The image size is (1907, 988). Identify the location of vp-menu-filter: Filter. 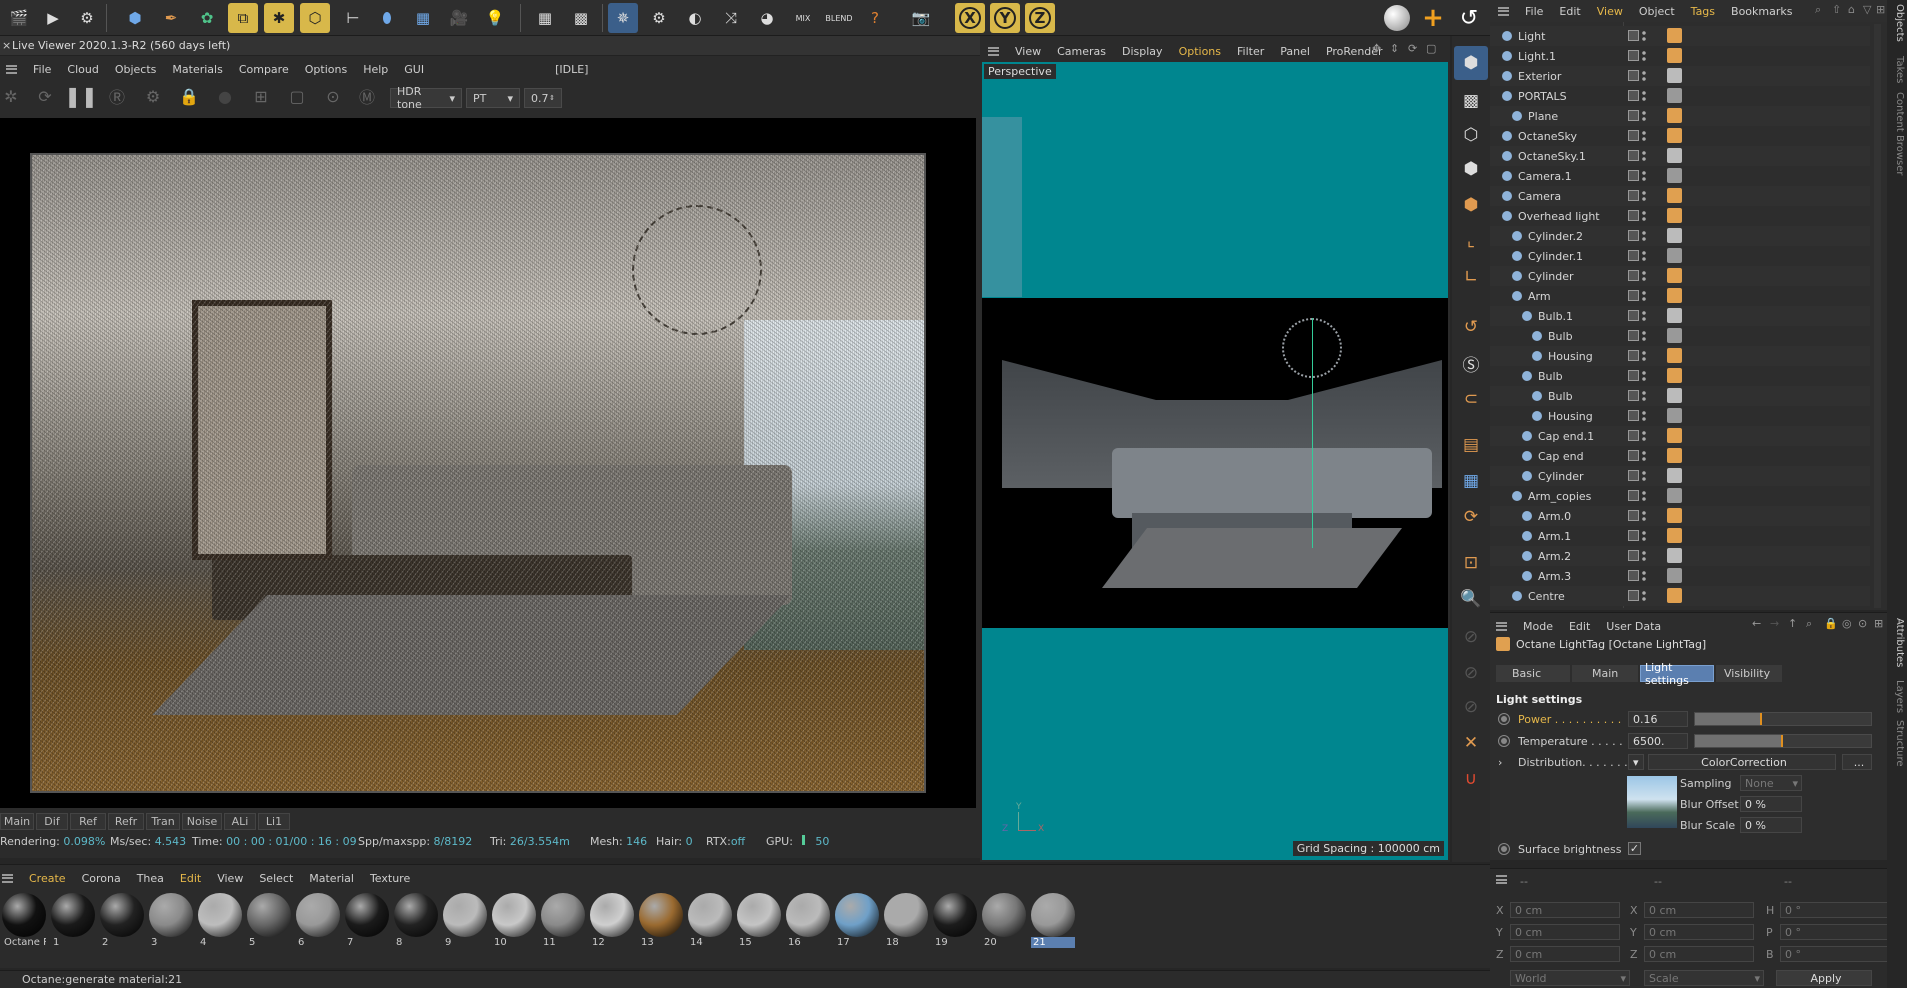
(1250, 51).